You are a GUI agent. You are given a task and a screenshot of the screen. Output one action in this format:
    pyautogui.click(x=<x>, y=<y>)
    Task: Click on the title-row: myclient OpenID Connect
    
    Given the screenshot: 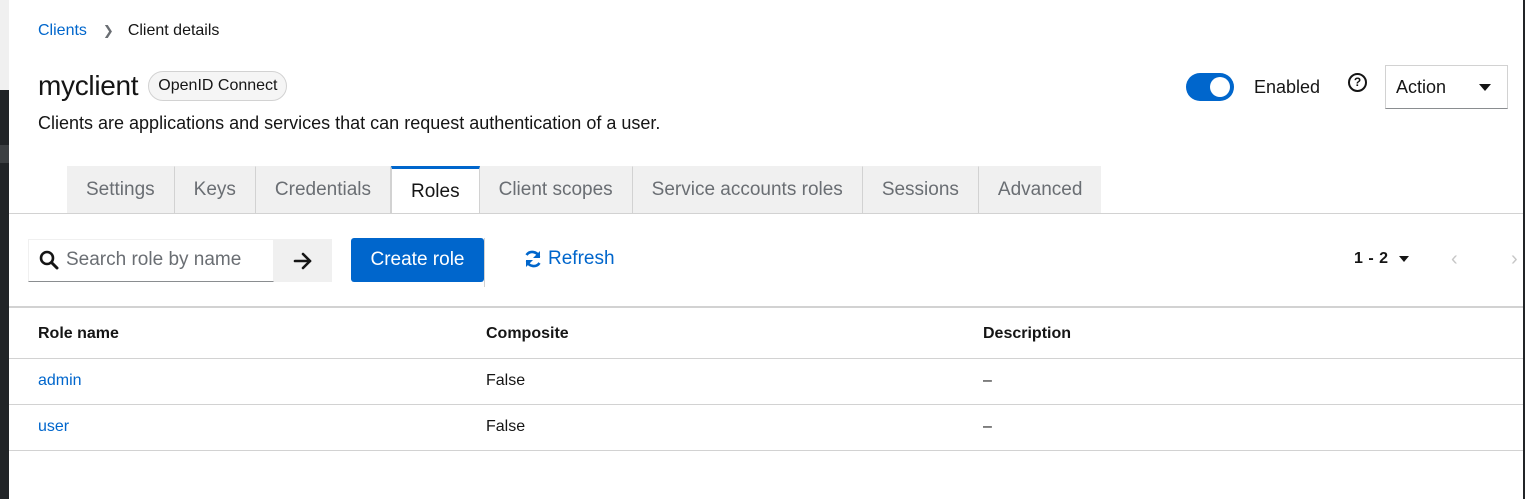 What is the action you would take?
    pyautogui.click(x=163, y=86)
    